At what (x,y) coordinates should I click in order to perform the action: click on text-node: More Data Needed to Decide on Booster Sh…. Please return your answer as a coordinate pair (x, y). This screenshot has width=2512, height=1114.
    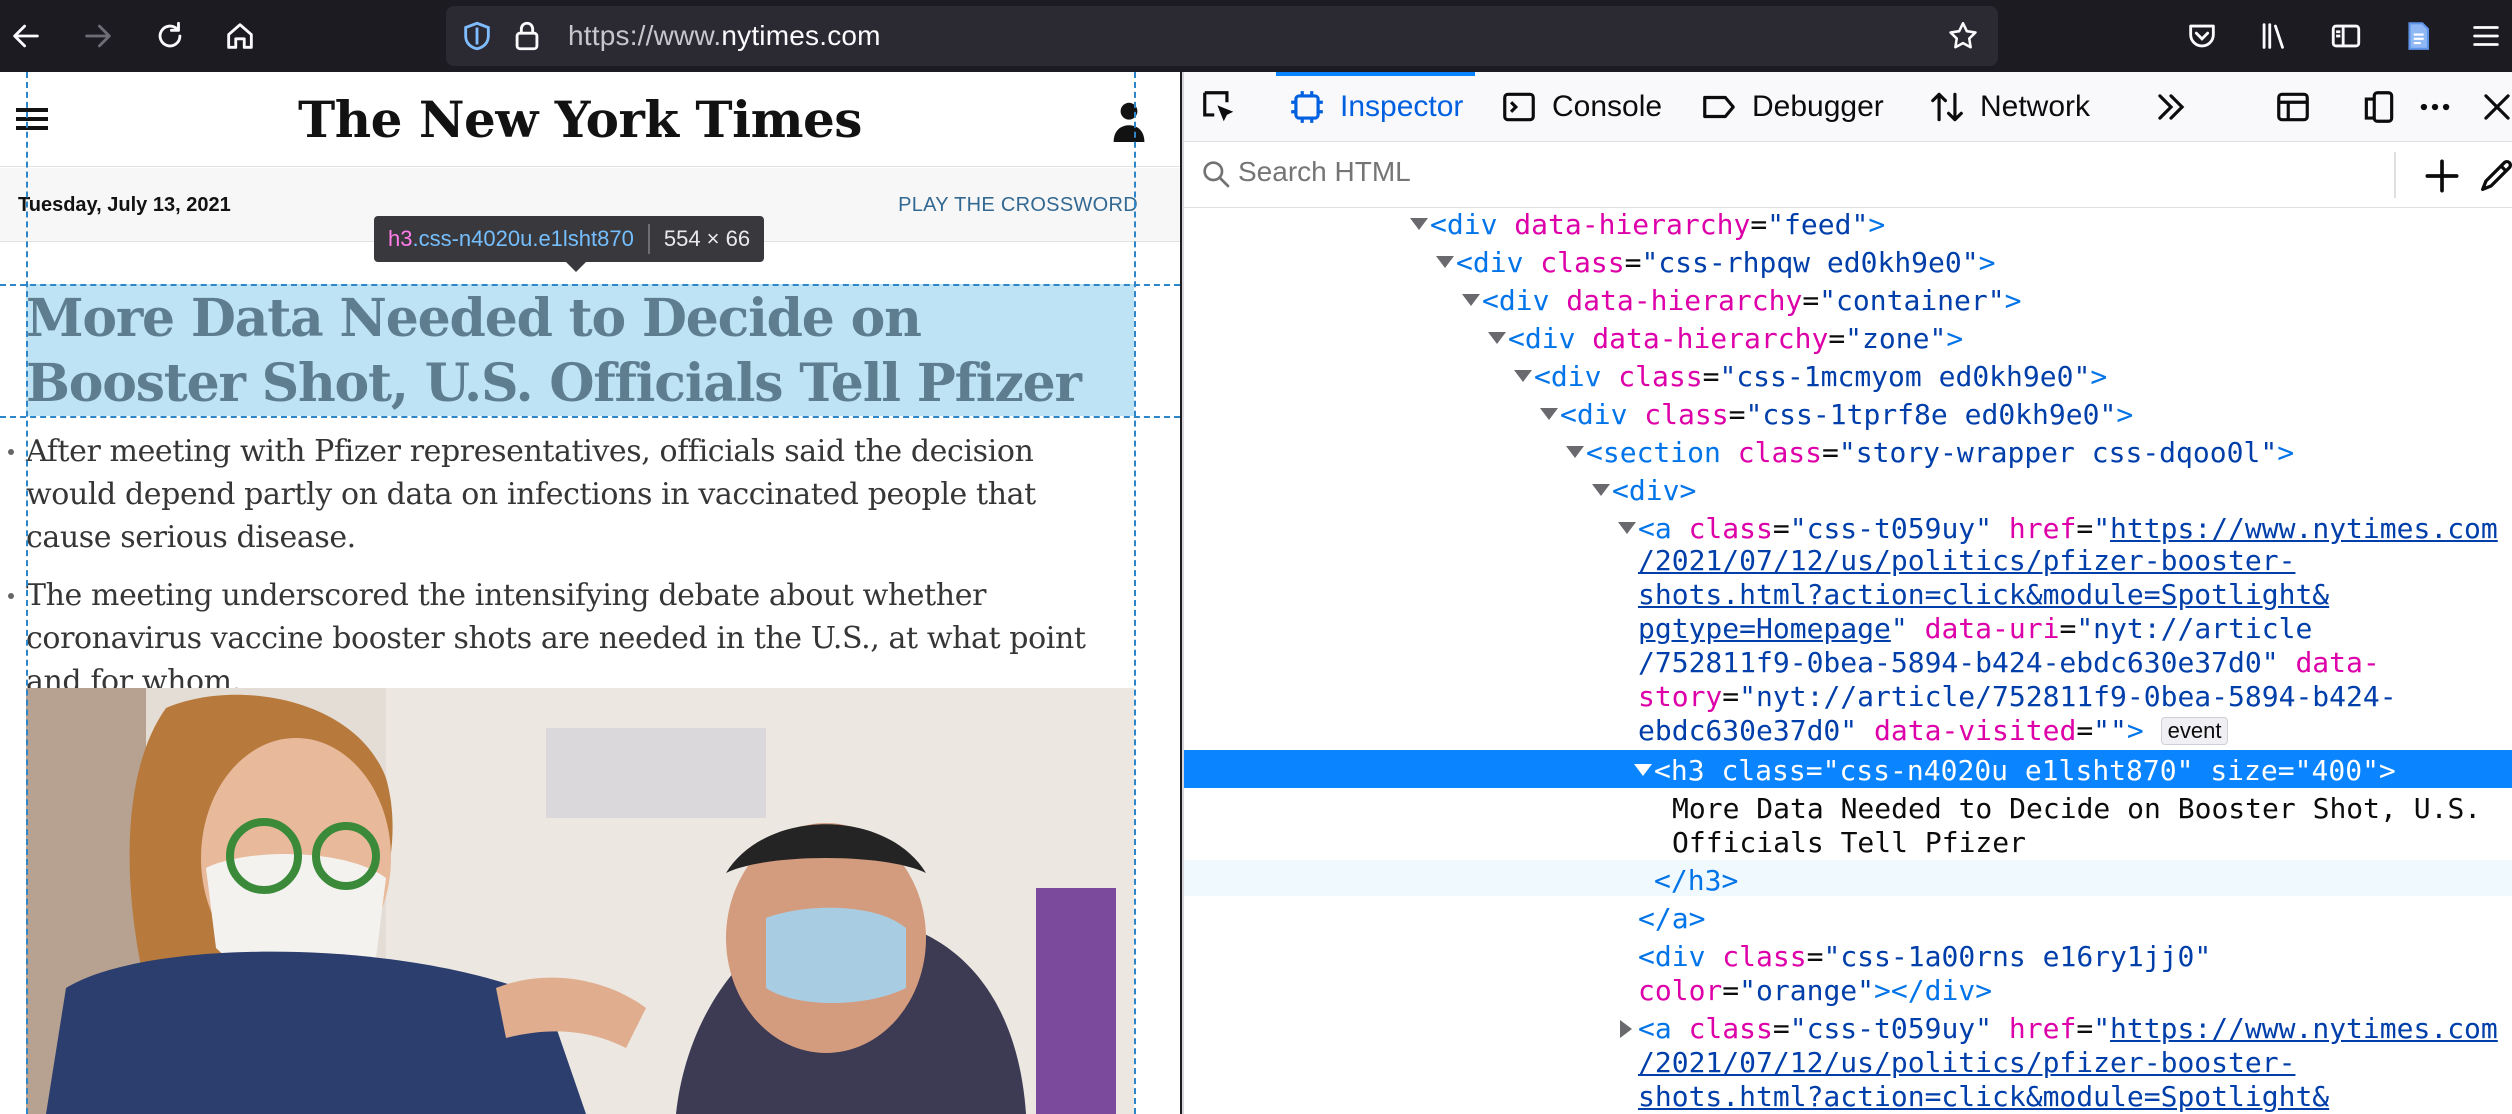
    Looking at the image, I should click on (2077, 808).